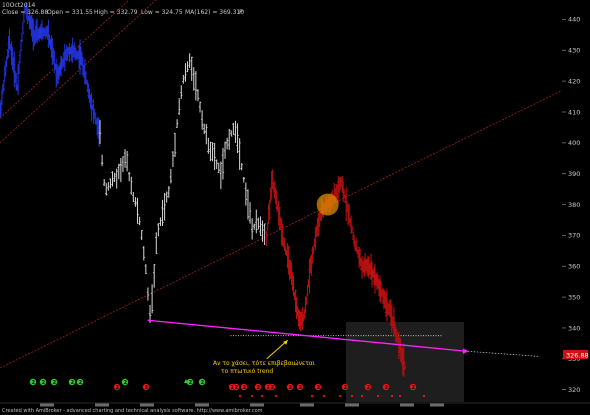  I want to click on y-tick-label: 350, so click(574, 297).